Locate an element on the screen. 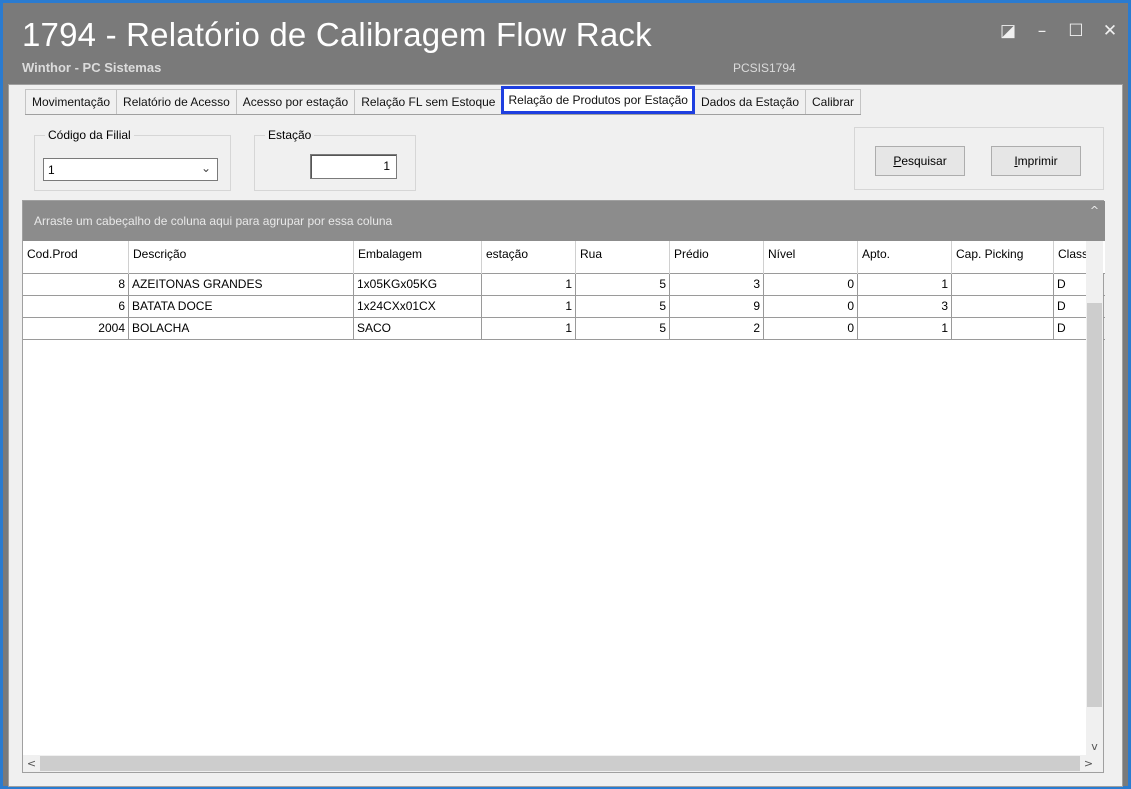 This screenshot has width=1131, height=789. pesquisar-button: Pesquisar is located at coordinates (920, 161).